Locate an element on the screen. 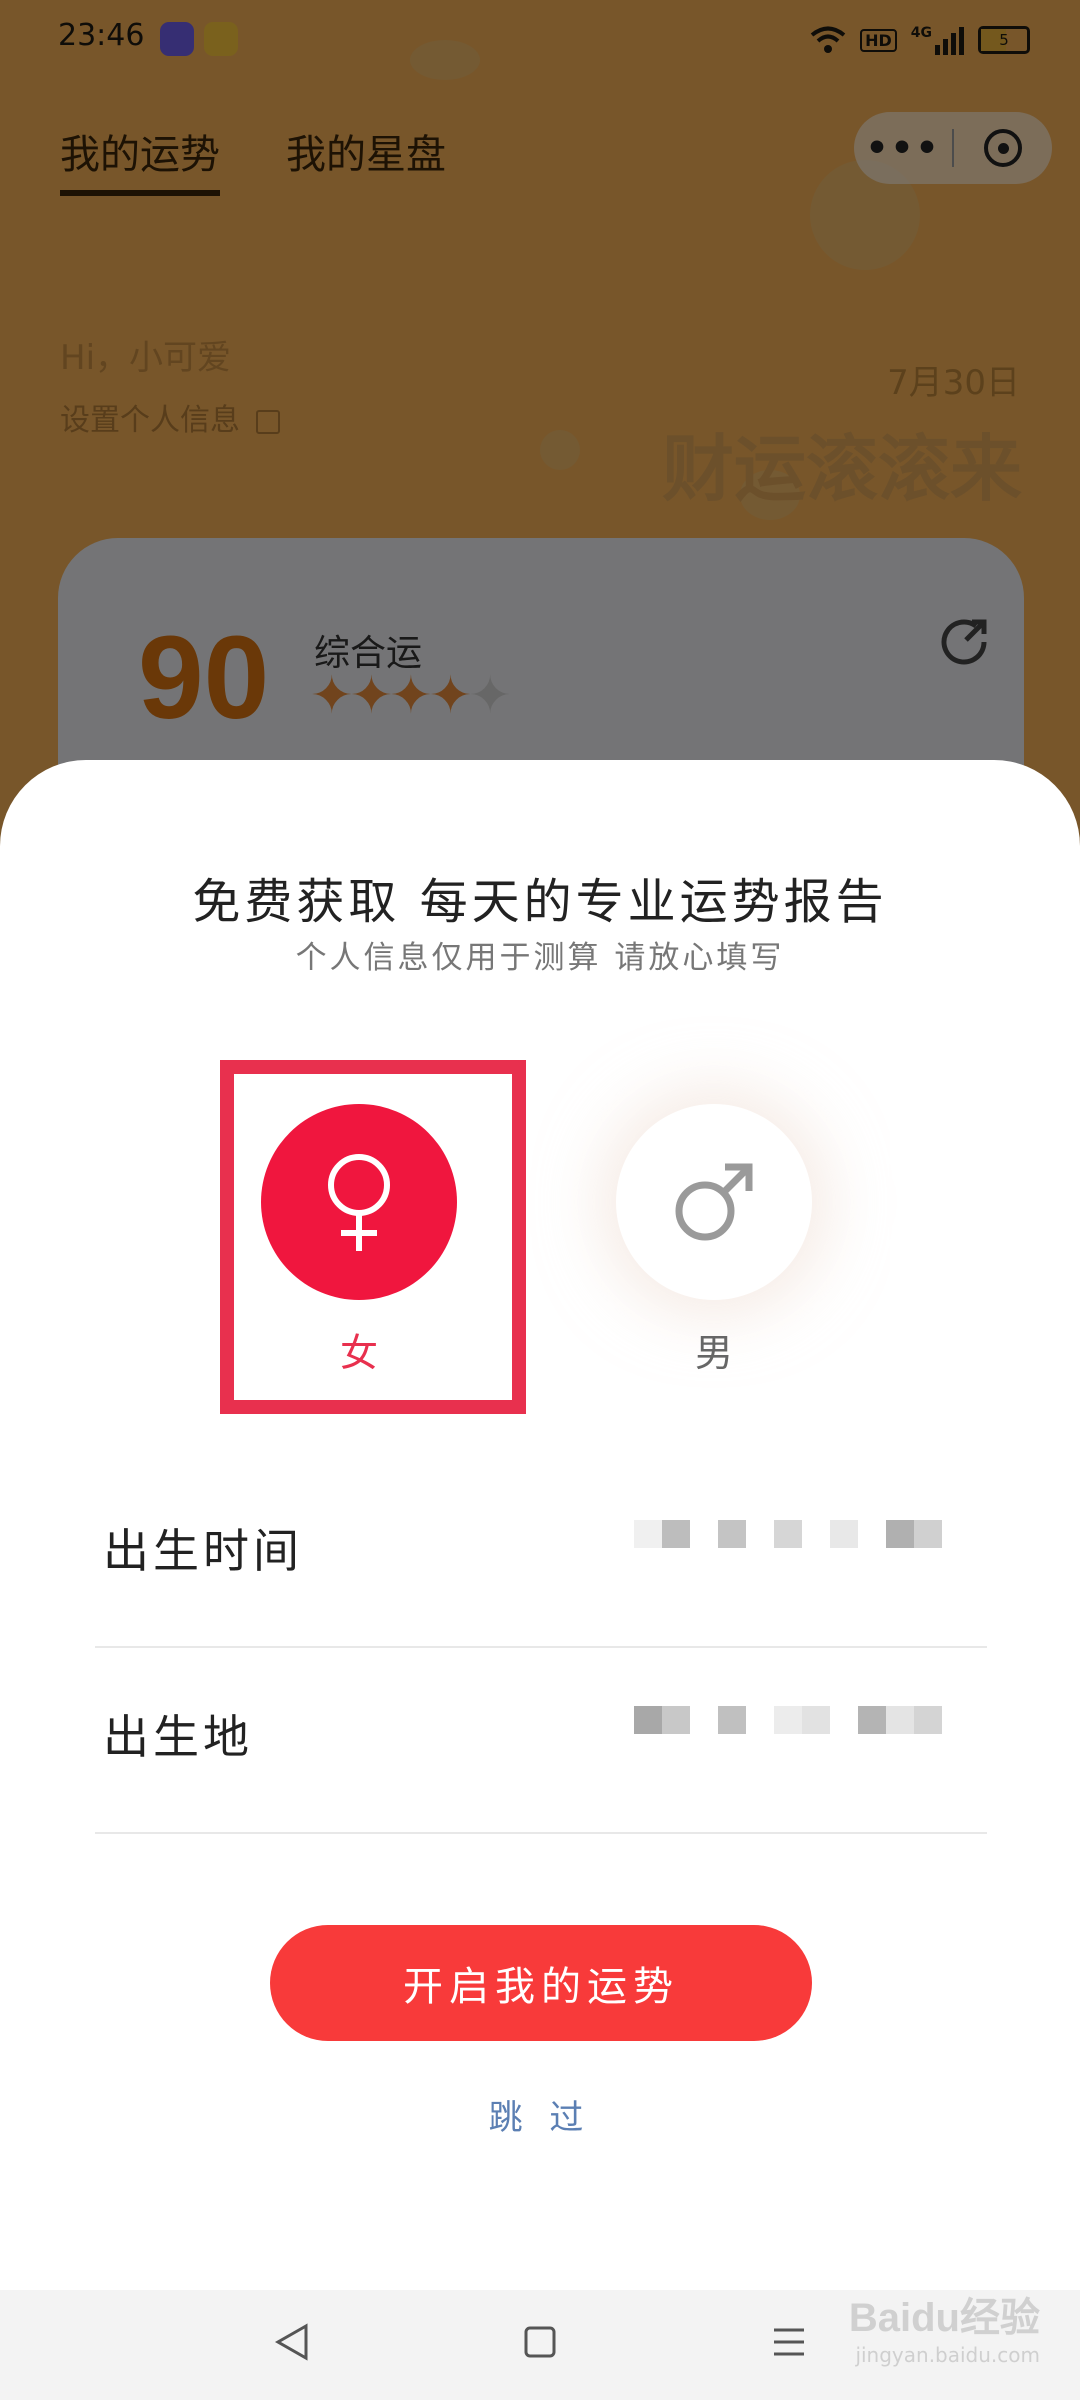 This screenshot has height=2400, width=1080. home-icon is located at coordinates (540, 2342).